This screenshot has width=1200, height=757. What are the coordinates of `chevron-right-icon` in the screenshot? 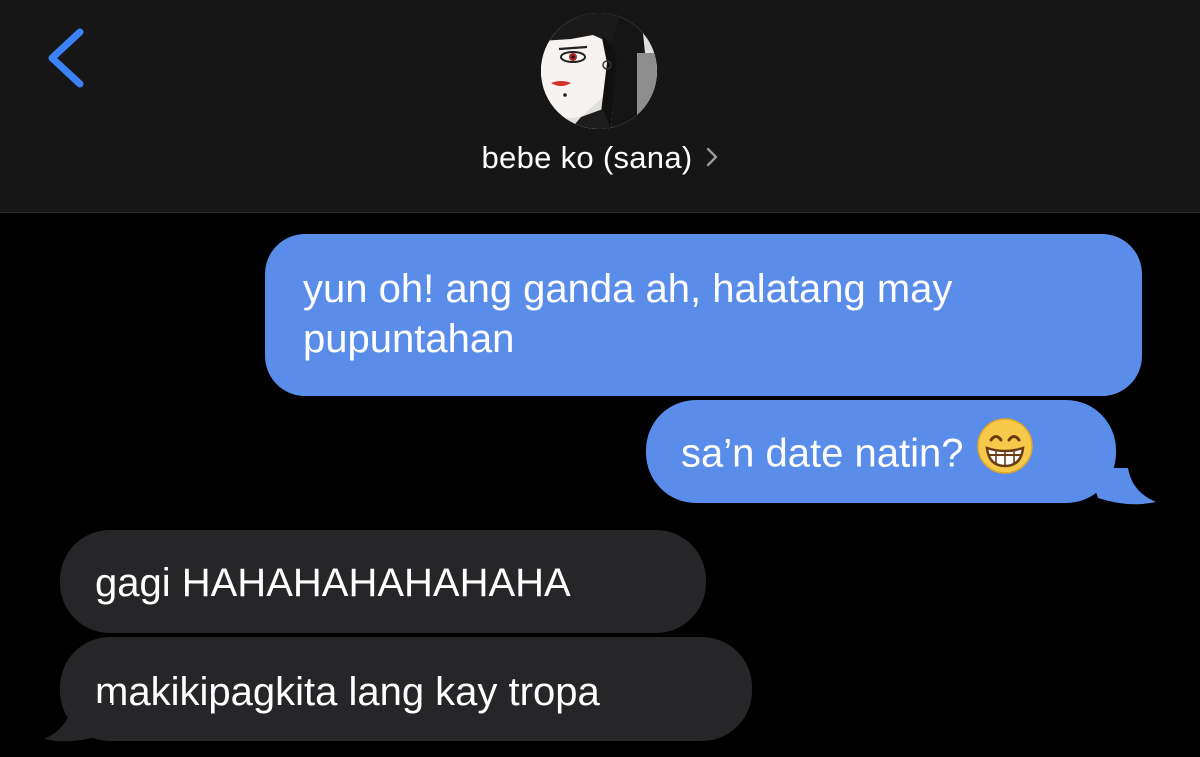 It's located at (712, 158).